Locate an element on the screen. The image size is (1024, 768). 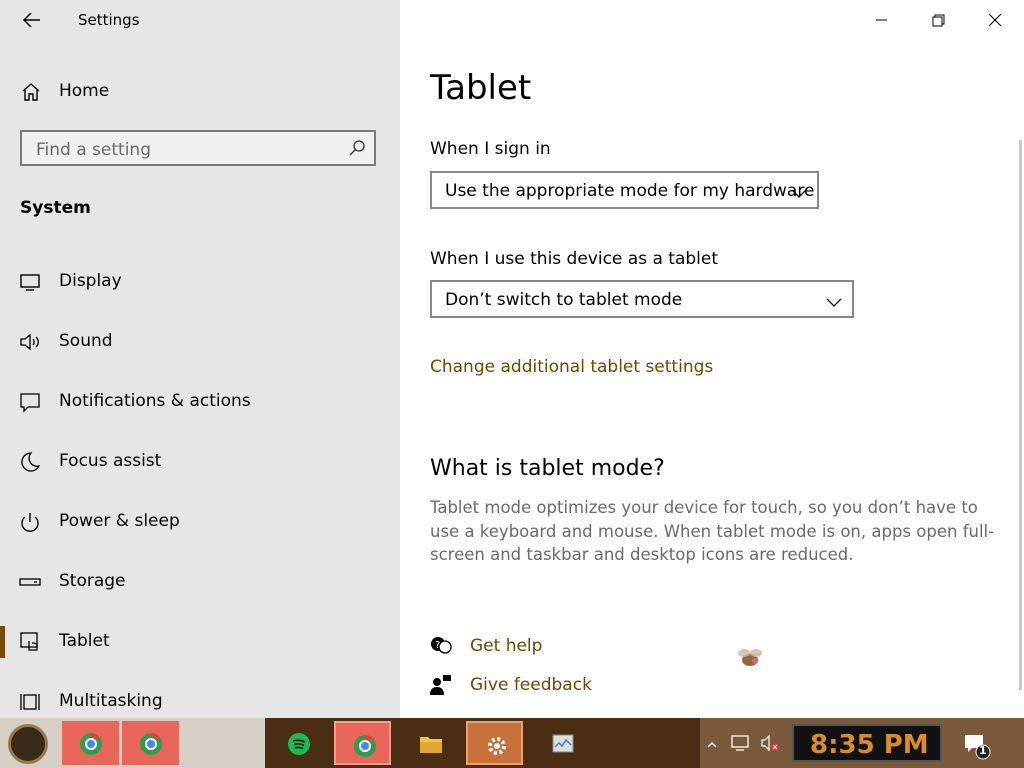
sidebar-item-label: Tablet is located at coordinates (84, 641).